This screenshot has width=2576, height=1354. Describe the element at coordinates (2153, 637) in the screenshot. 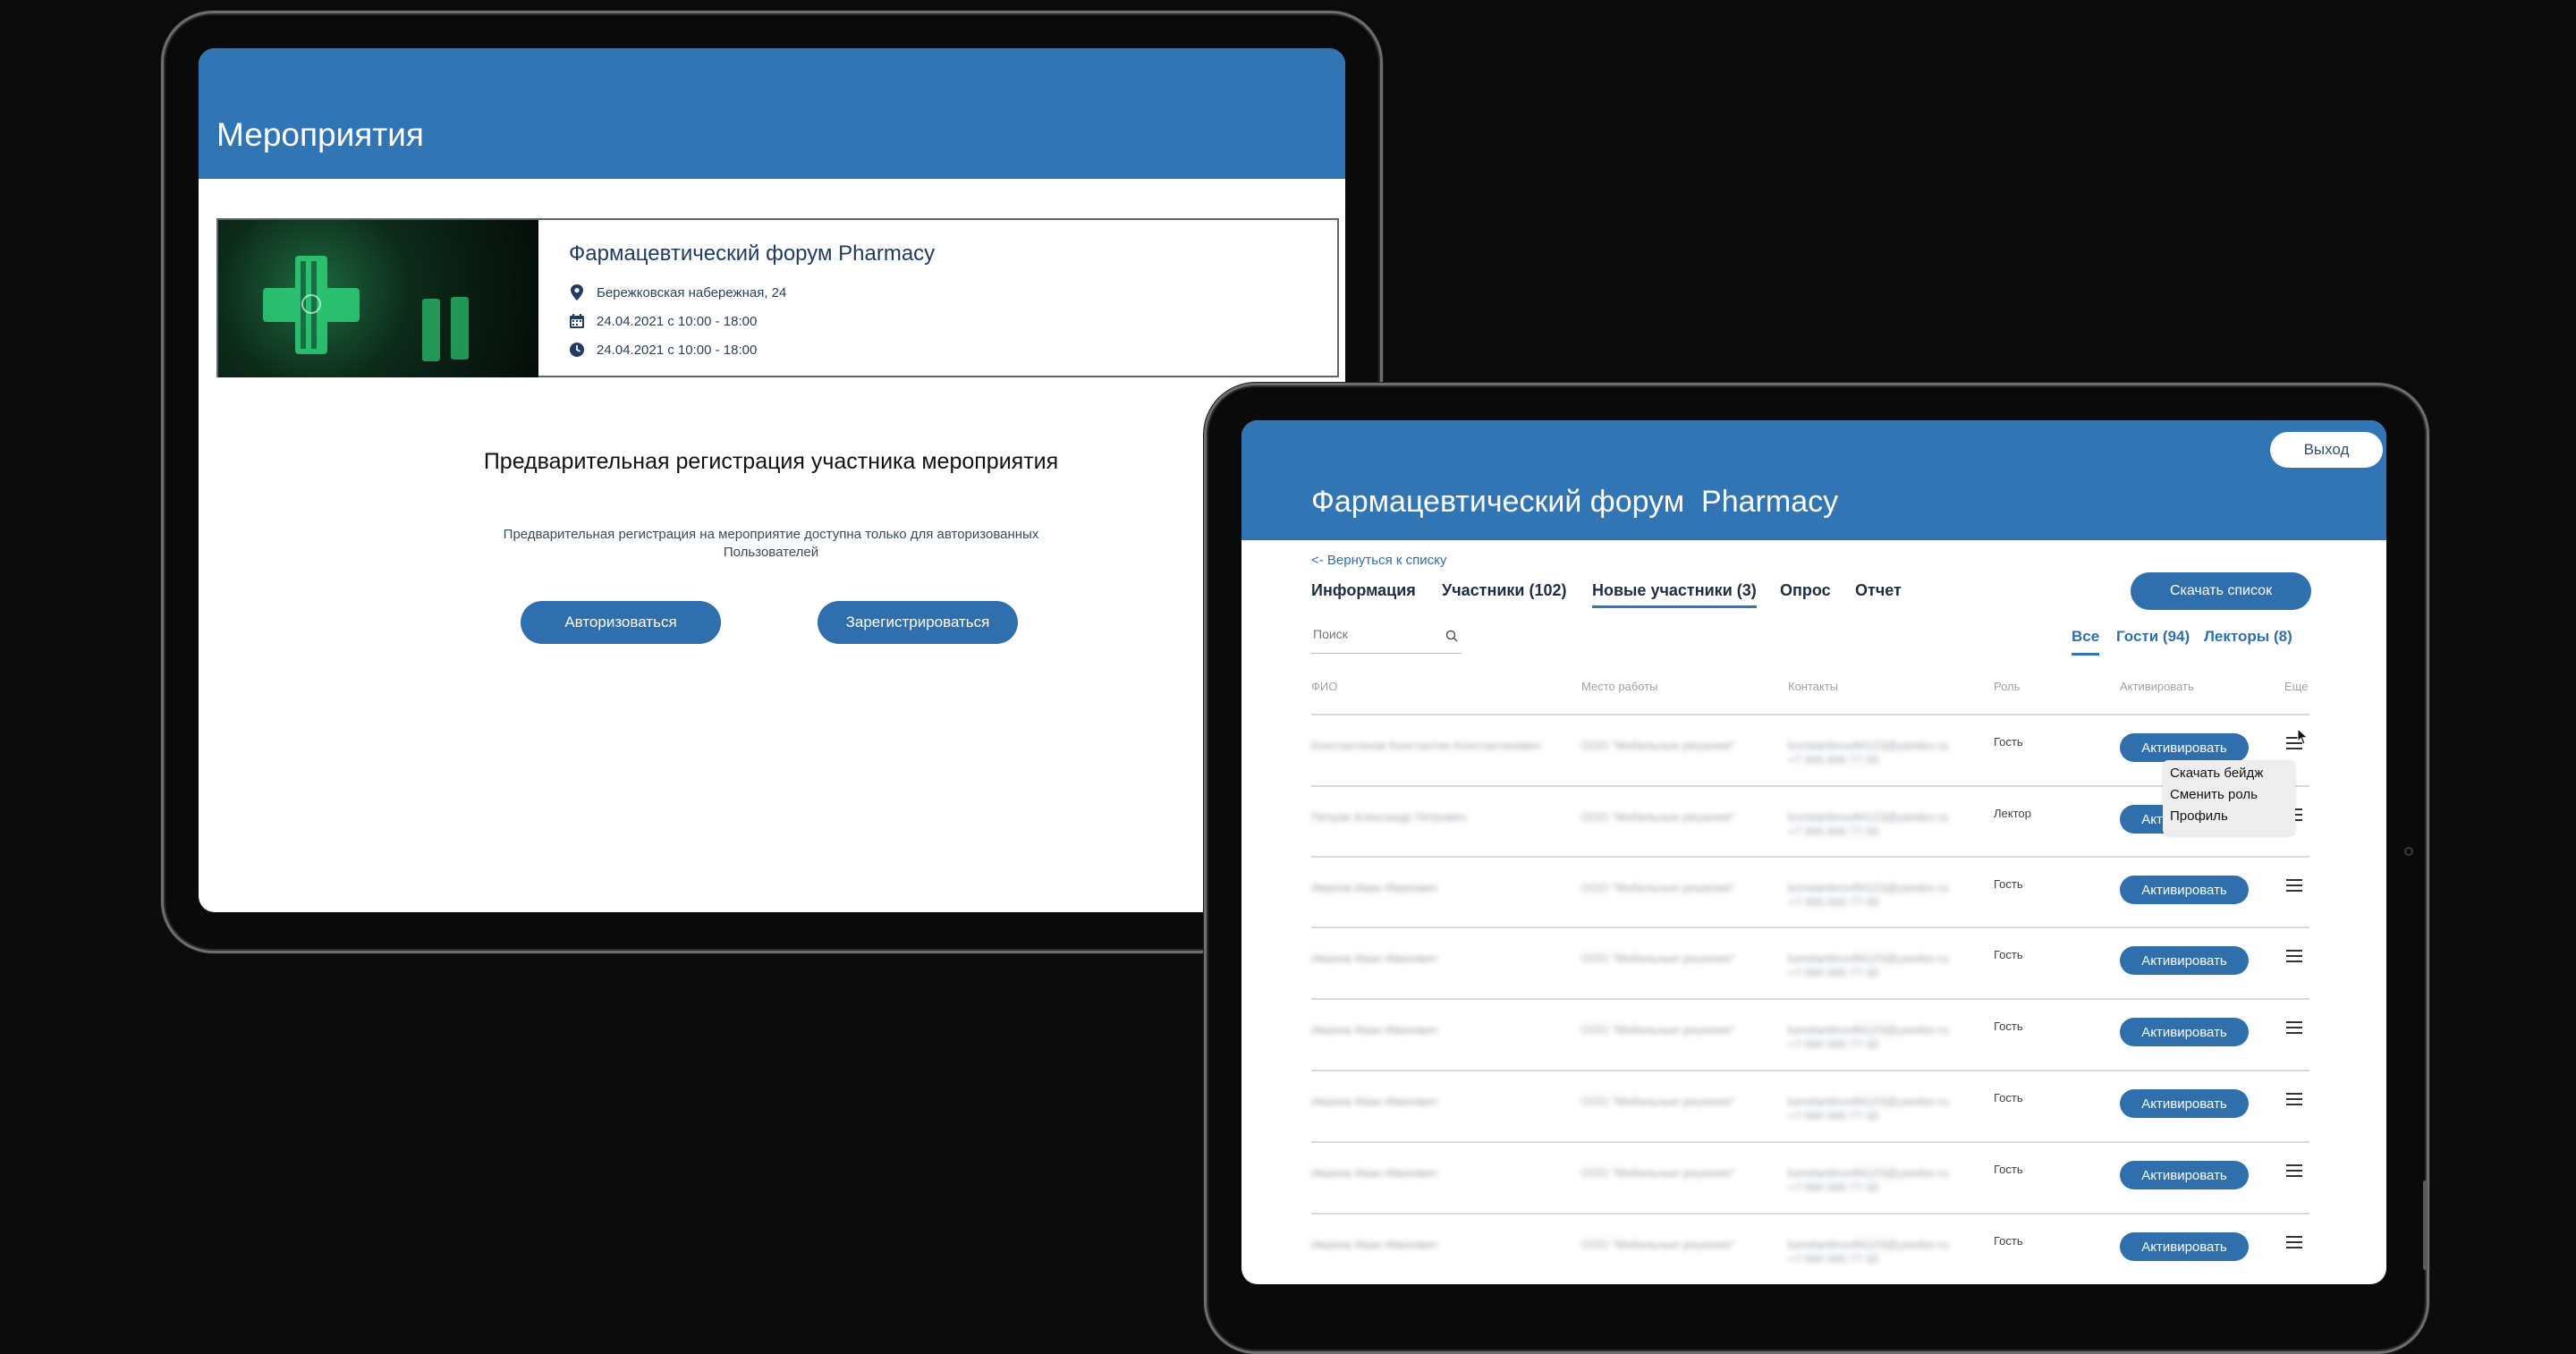

I see `filter-guests: Гости (94)` at that location.